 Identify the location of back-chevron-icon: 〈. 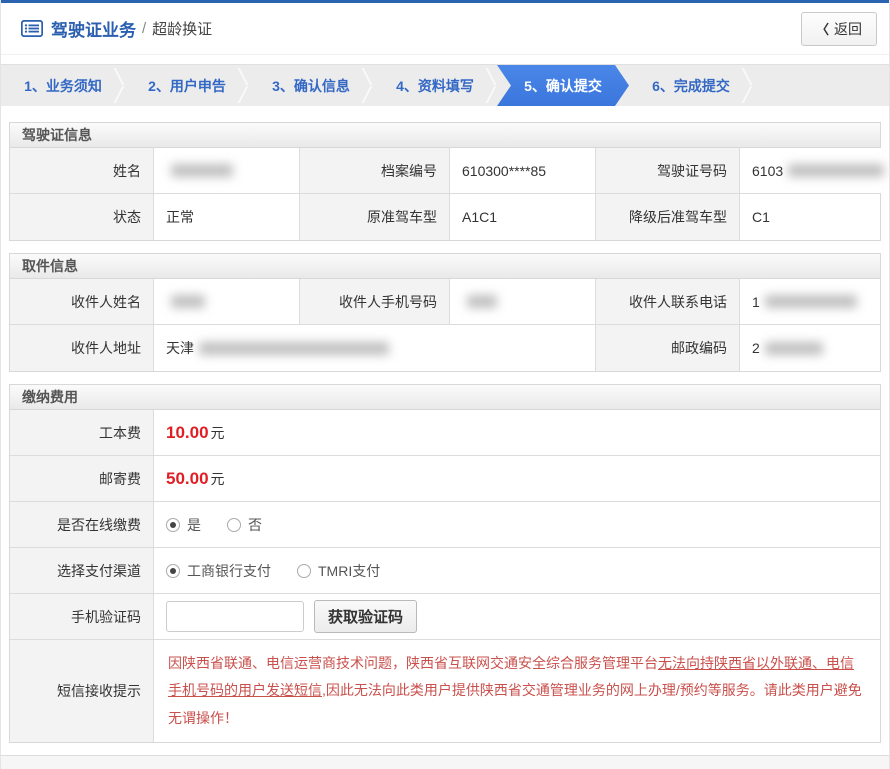
(822, 29).